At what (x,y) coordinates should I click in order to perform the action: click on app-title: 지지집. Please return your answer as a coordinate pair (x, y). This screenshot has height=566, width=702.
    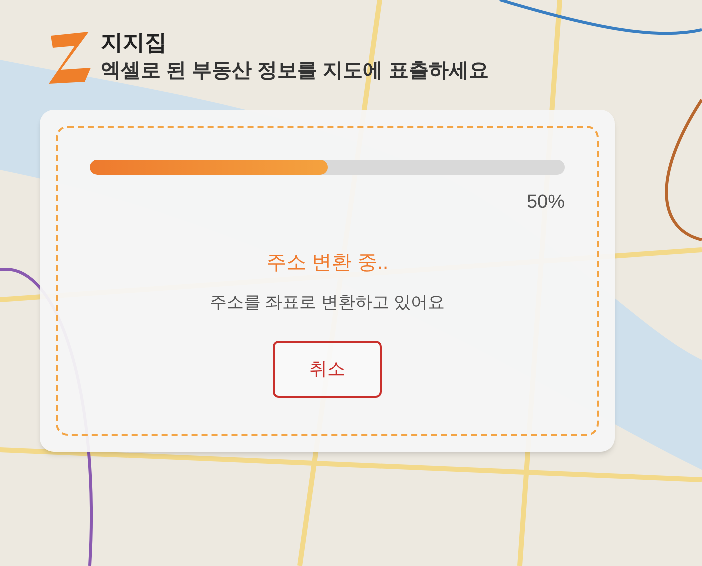
    Looking at the image, I should click on (134, 43).